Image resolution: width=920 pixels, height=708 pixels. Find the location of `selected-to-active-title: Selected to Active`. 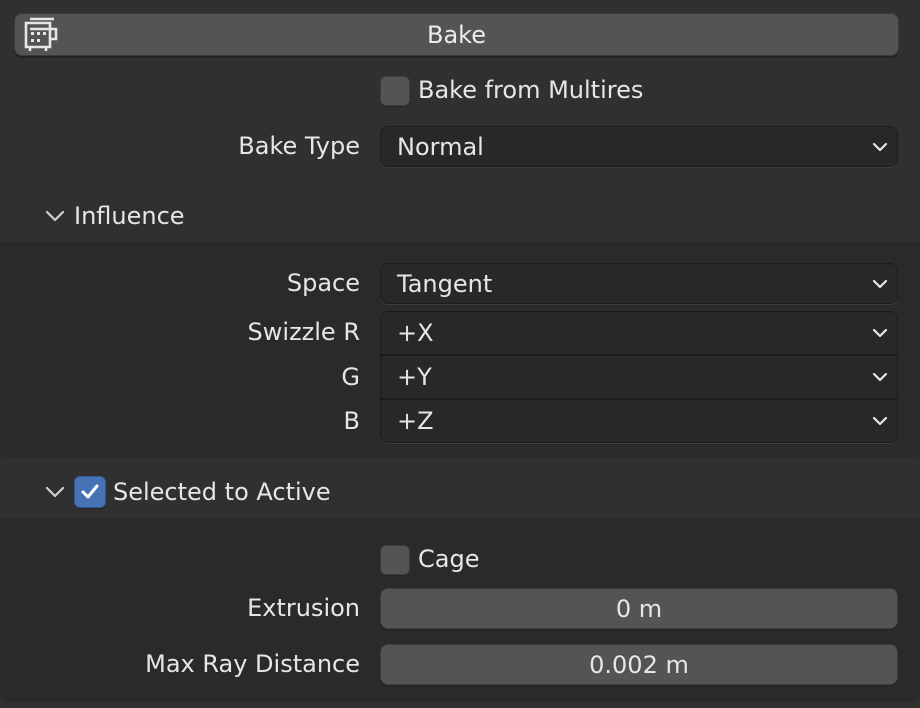

selected-to-active-title: Selected to Active is located at coordinates (222, 492).